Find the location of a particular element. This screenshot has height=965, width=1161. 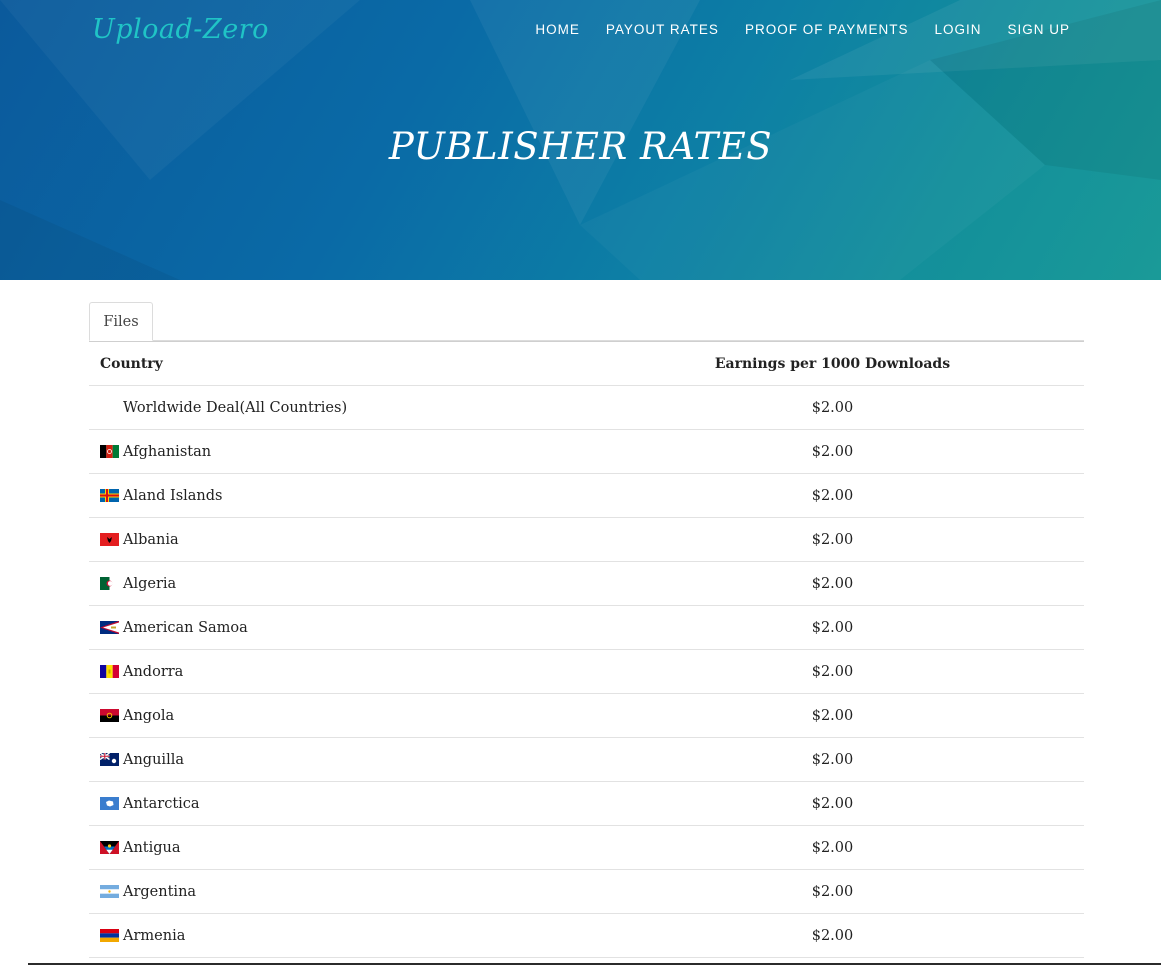

table-row: Algeria $2.00 is located at coordinates (586, 583).